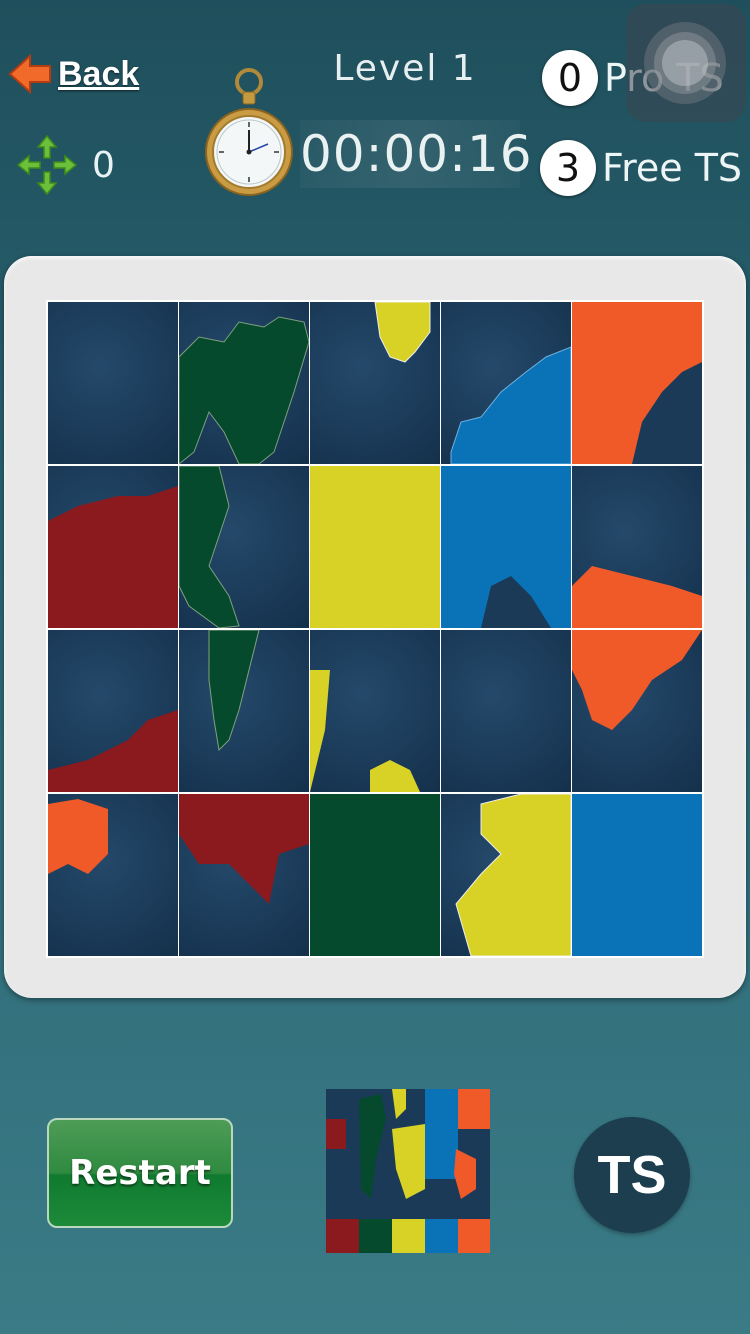  Describe the element at coordinates (405, 68) in the screenshot. I see `level-label: Level 1` at that location.